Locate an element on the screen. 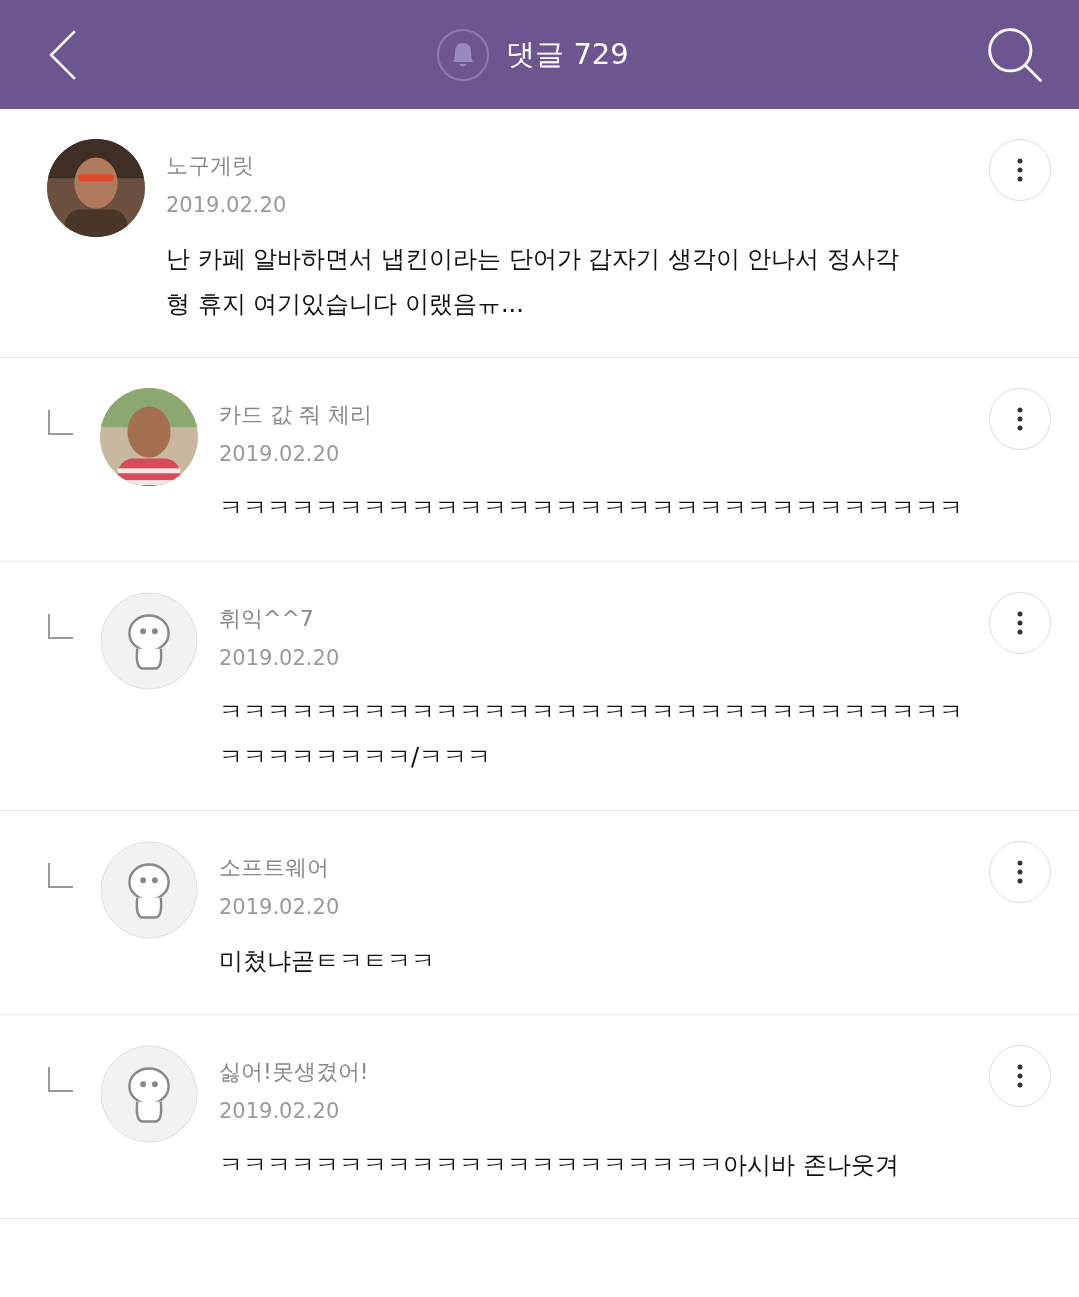  comment-text: ㅋㅋㅋㅋㅋㅋㅋㅋㅋㅋㅋㅋㅋㅋㅋㅋㅋㅋㅋㅋㅋ아시바 존나웃겨 is located at coordinates (559, 1165).